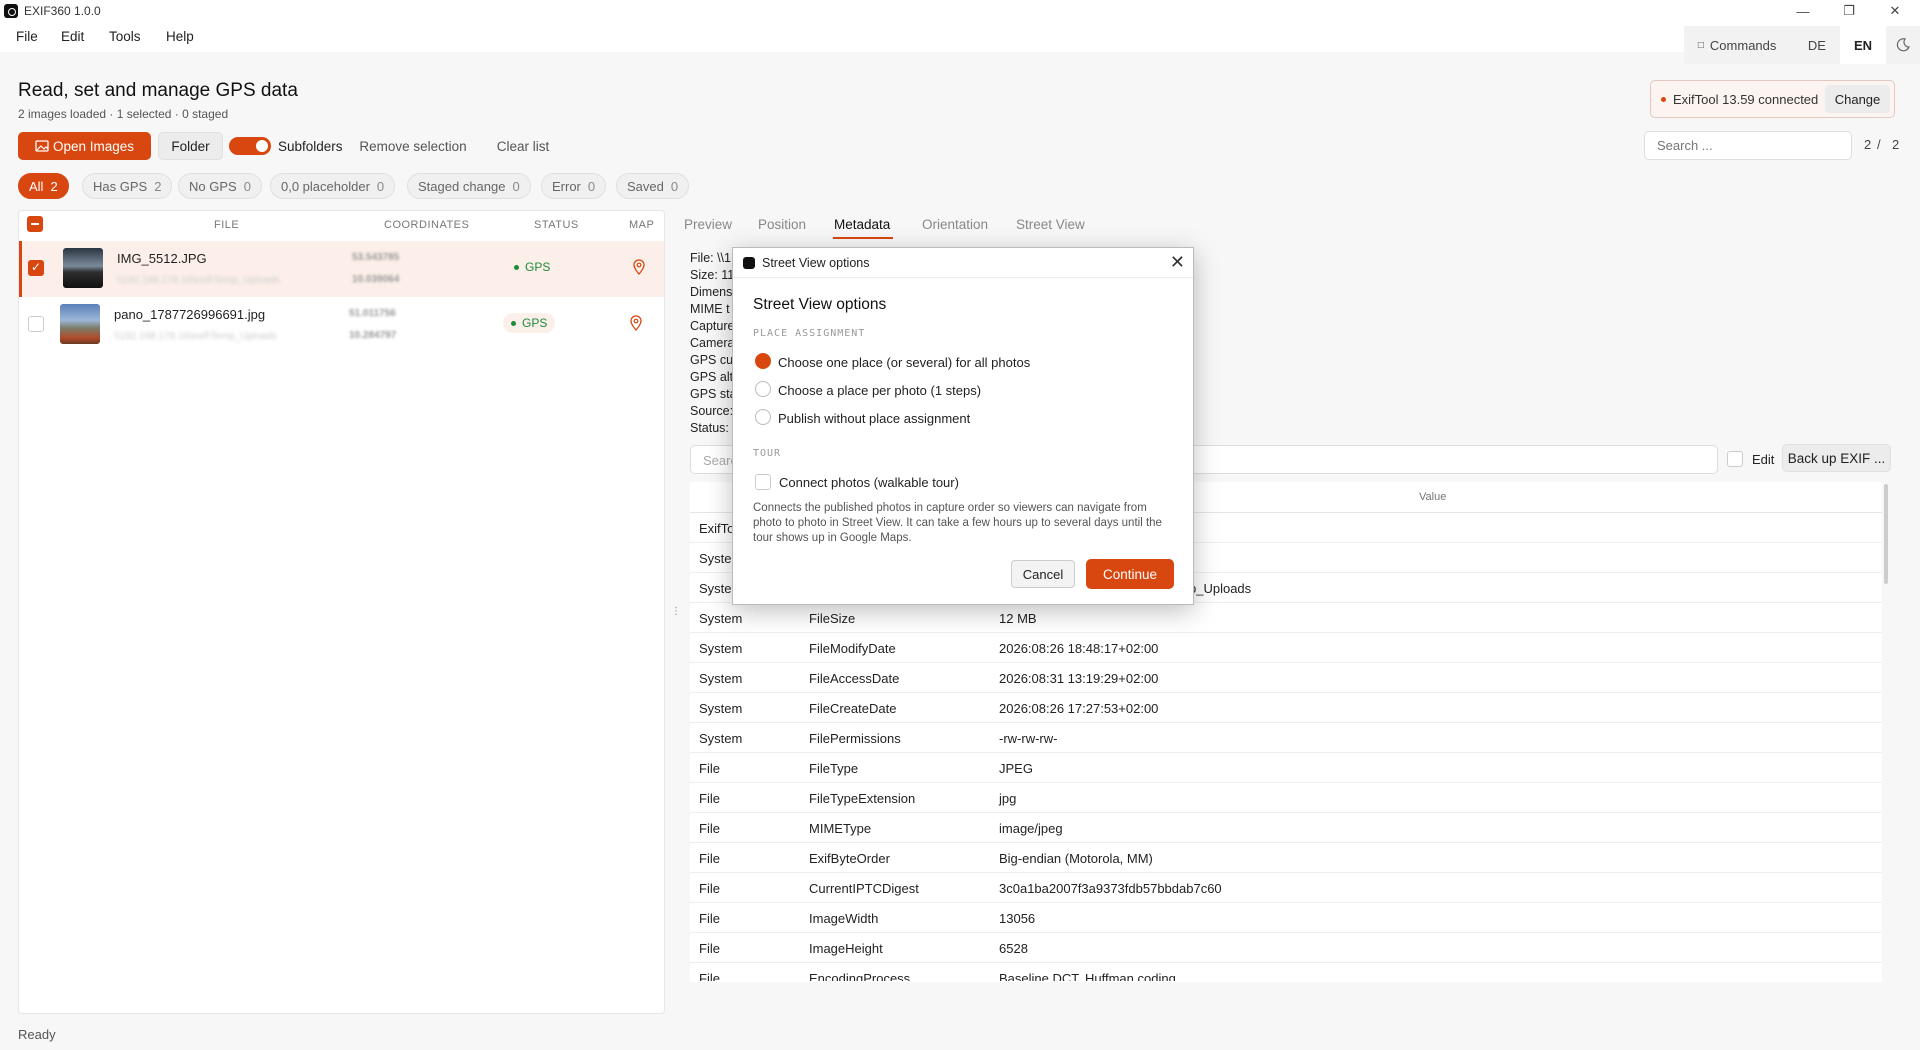 The image size is (1920, 1050). Describe the element at coordinates (712, 326) in the screenshot. I see `info-line: Capture` at that location.